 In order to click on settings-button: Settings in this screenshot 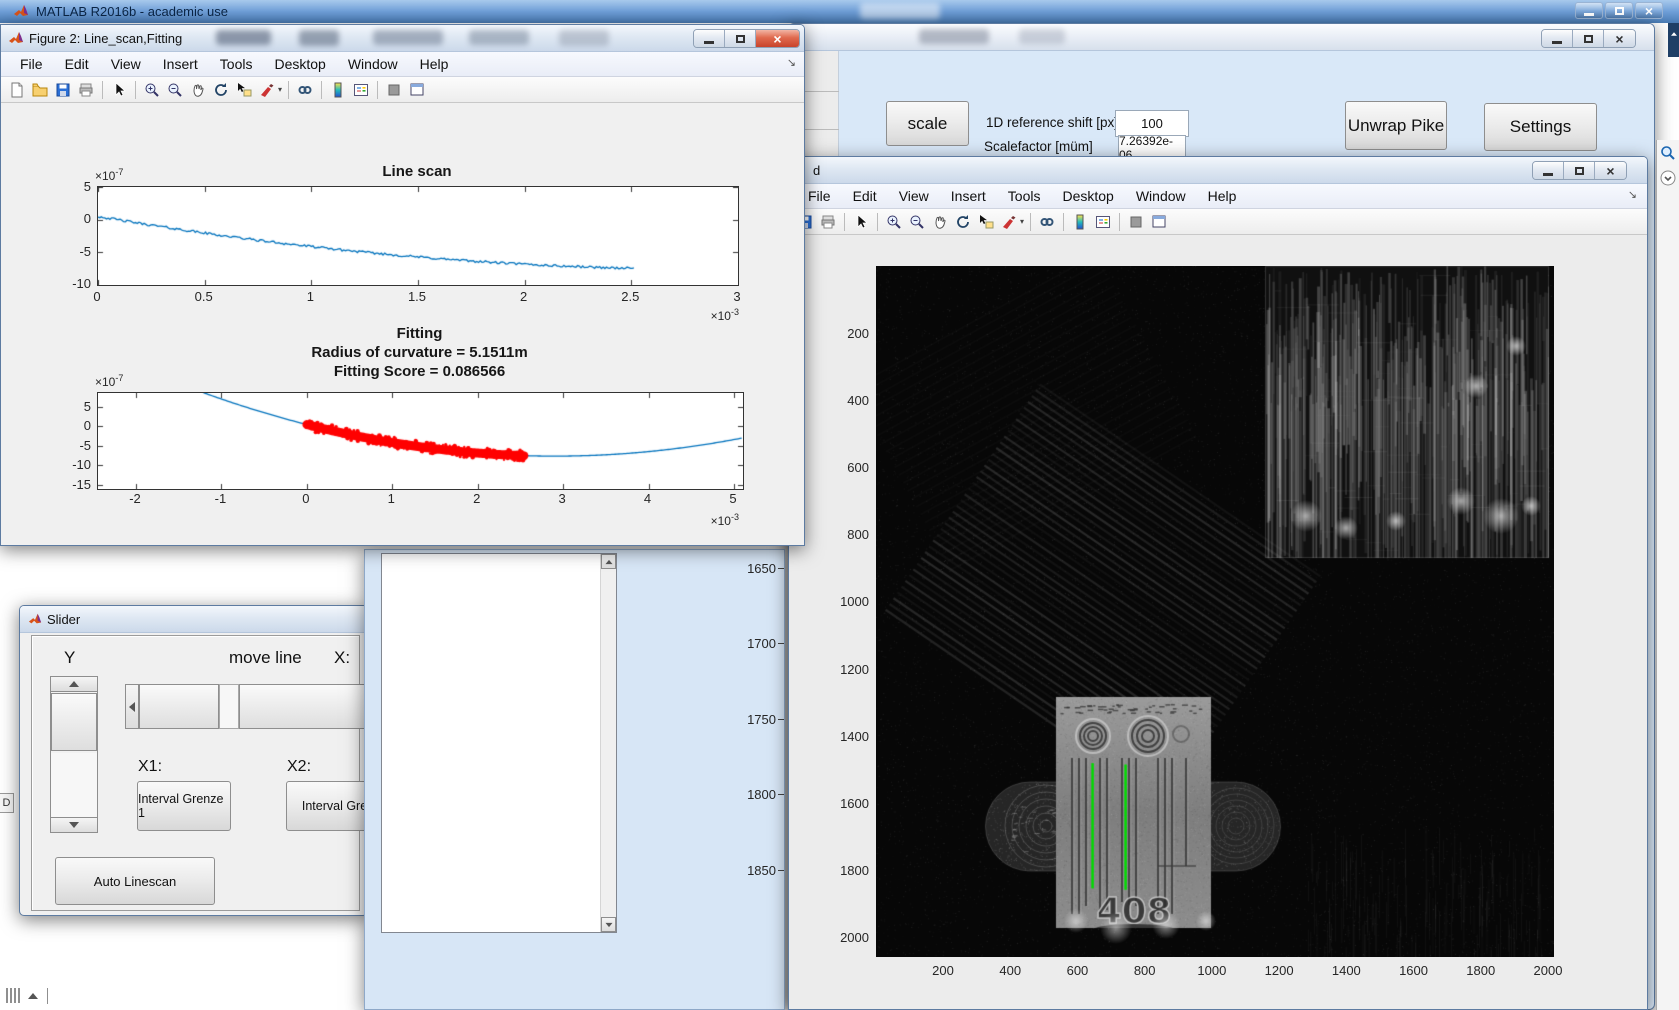, I will do `click(1540, 127)`.